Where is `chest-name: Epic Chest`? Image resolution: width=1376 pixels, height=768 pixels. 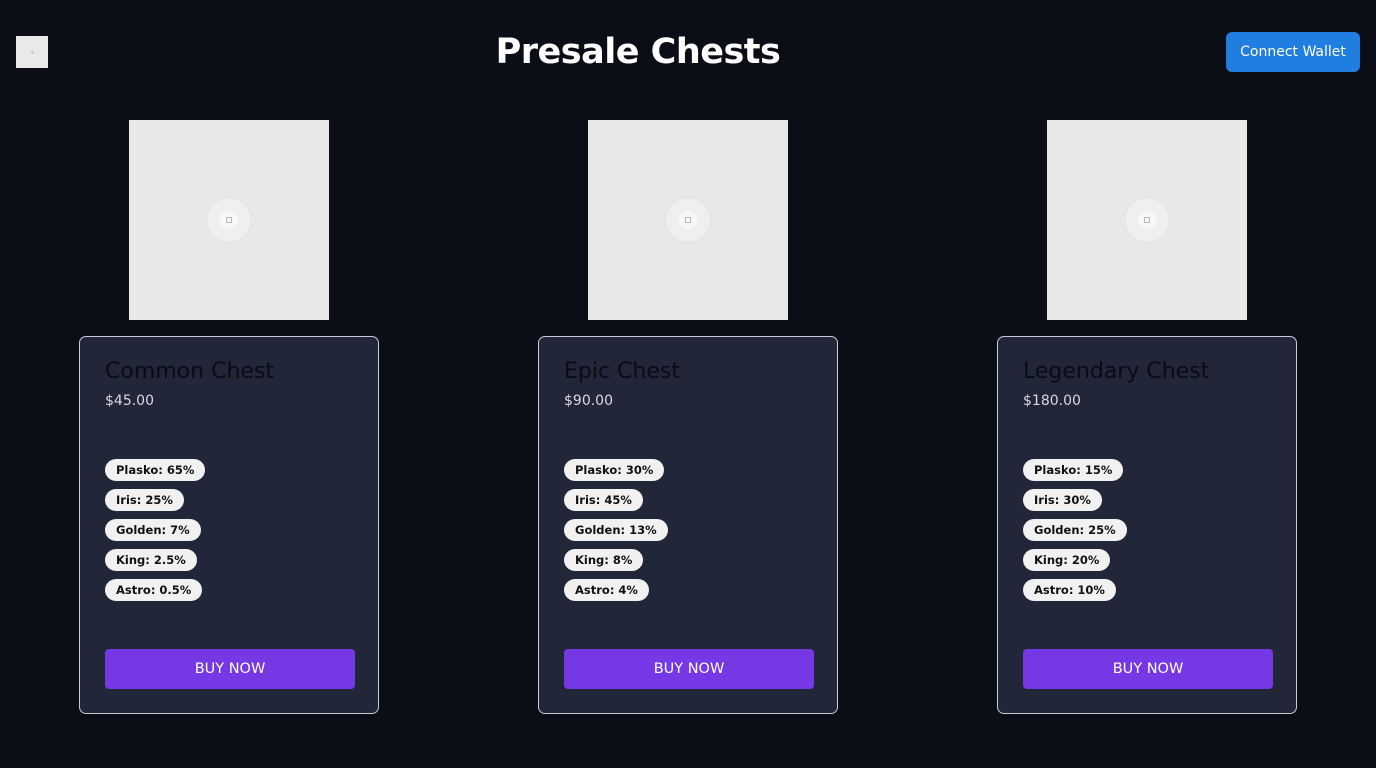 chest-name: Epic Chest is located at coordinates (622, 371).